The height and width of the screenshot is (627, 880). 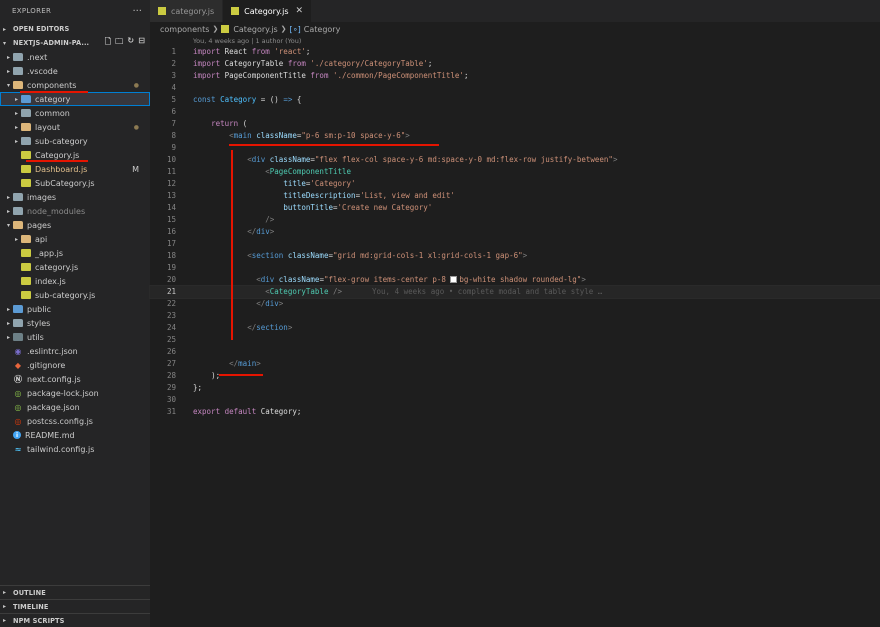 I want to click on code-line: 28 );, so click(x=193, y=375).